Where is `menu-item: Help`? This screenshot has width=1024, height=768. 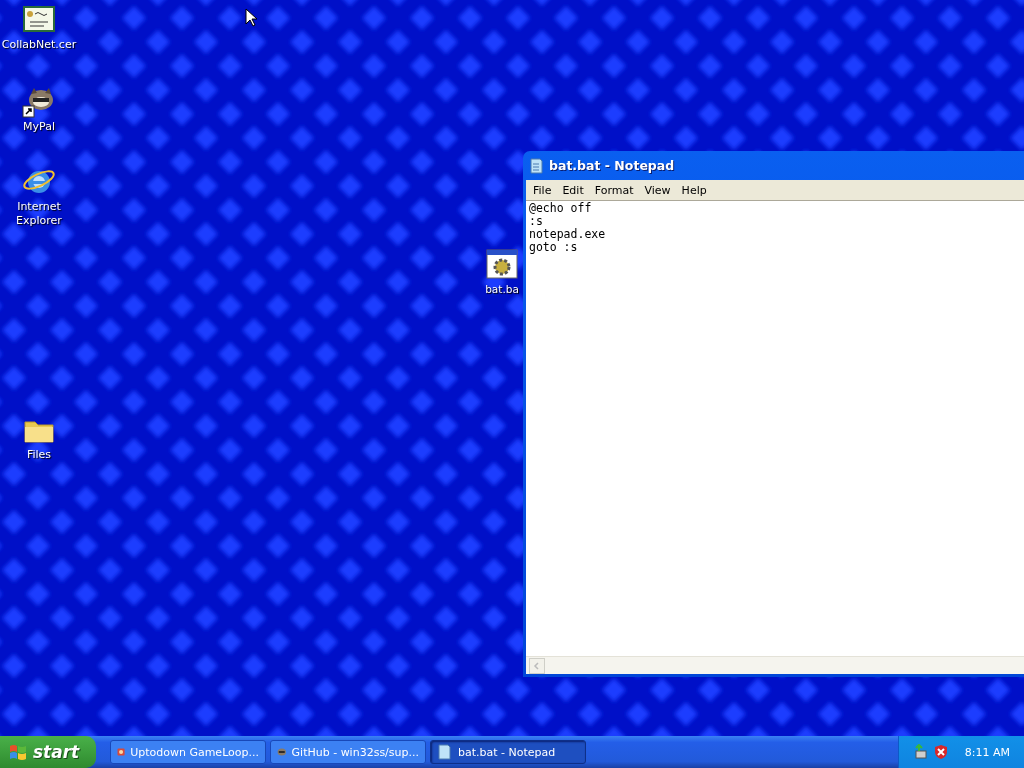 menu-item: Help is located at coordinates (694, 190).